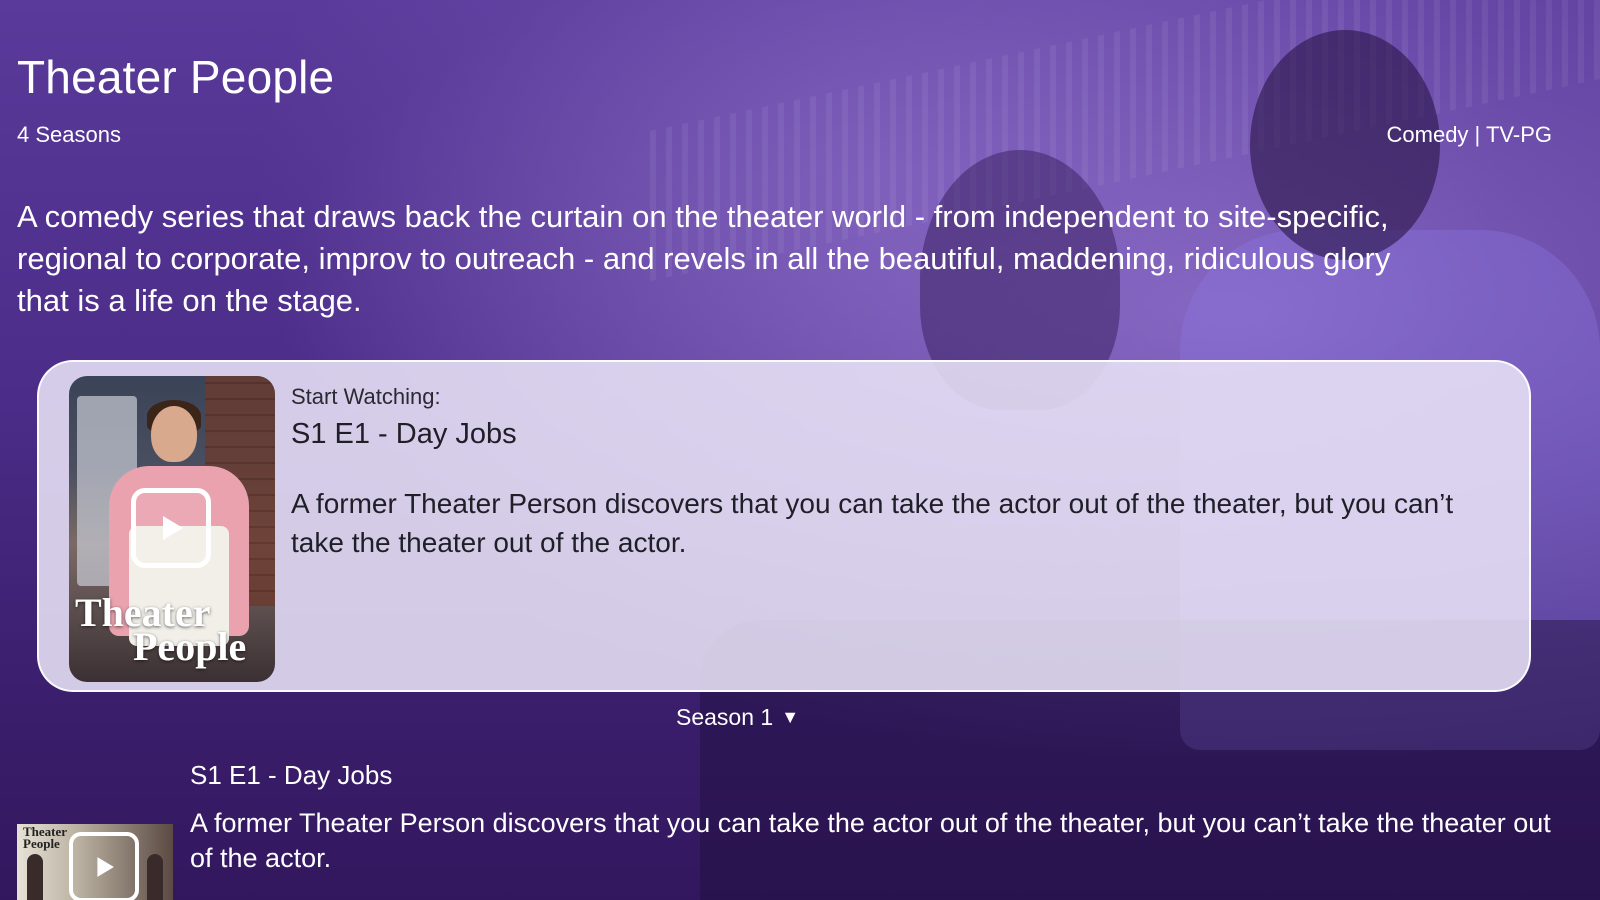 The image size is (1600, 900). Describe the element at coordinates (69, 134) in the screenshot. I see `season-count: 4 Seasons` at that location.